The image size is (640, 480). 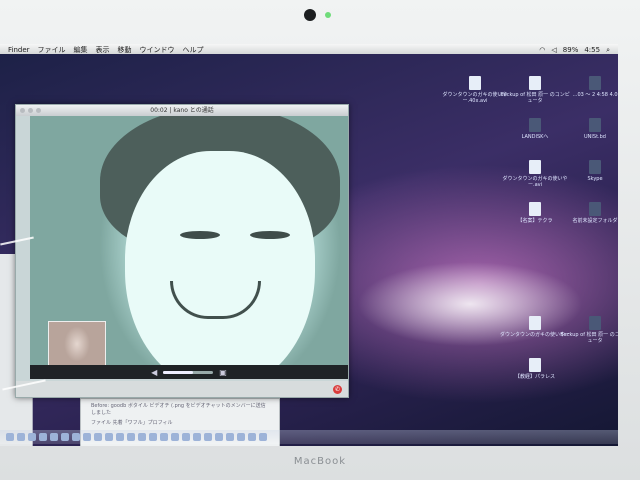 I want to click on desktop-icon: Skype, so click(x=589, y=171).